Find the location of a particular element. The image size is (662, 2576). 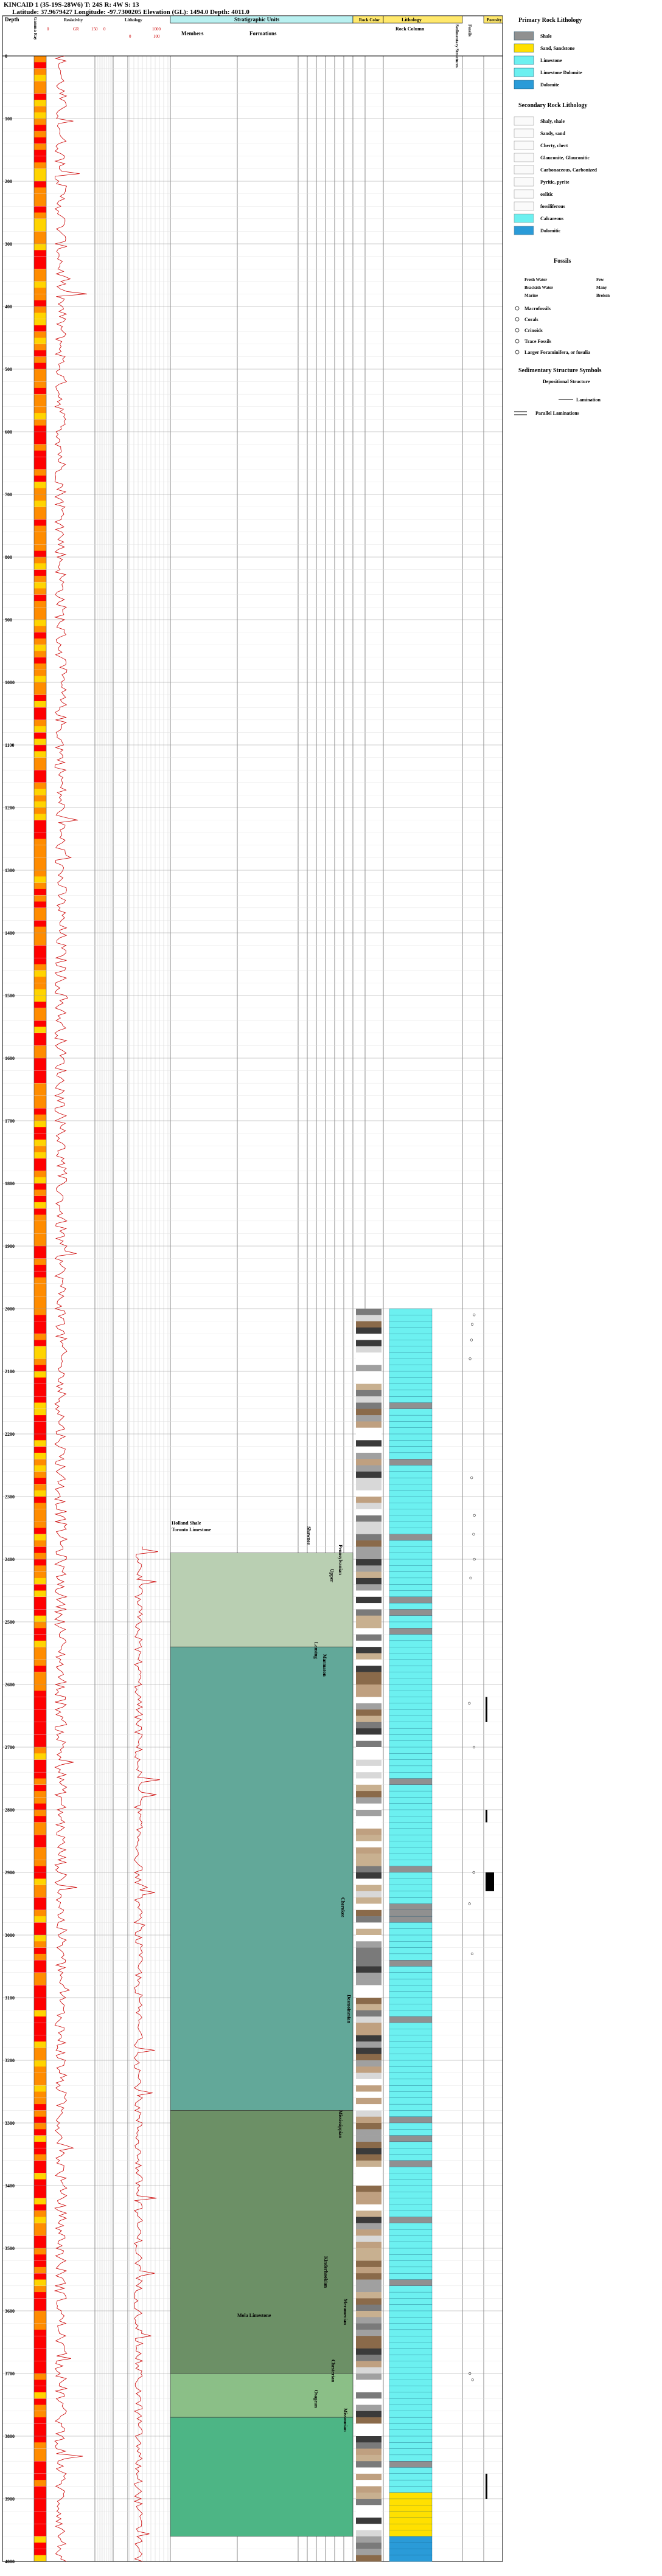

fossils-header: Fossils is located at coordinates (469, 30).